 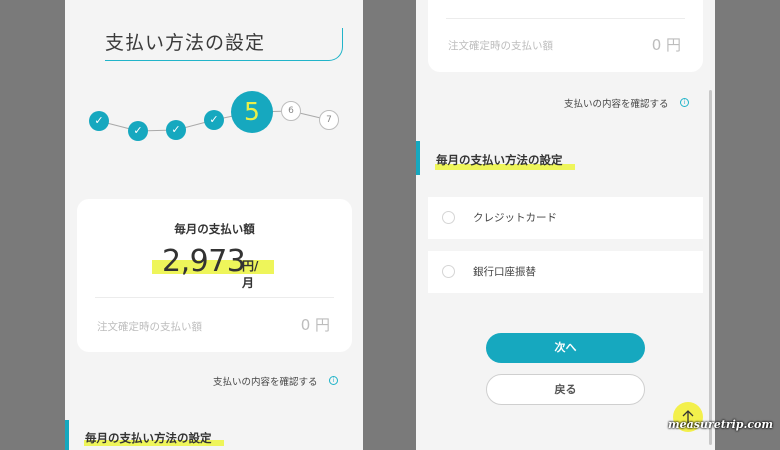 I want to click on step-2-done-icon: ✓, so click(x=138, y=131).